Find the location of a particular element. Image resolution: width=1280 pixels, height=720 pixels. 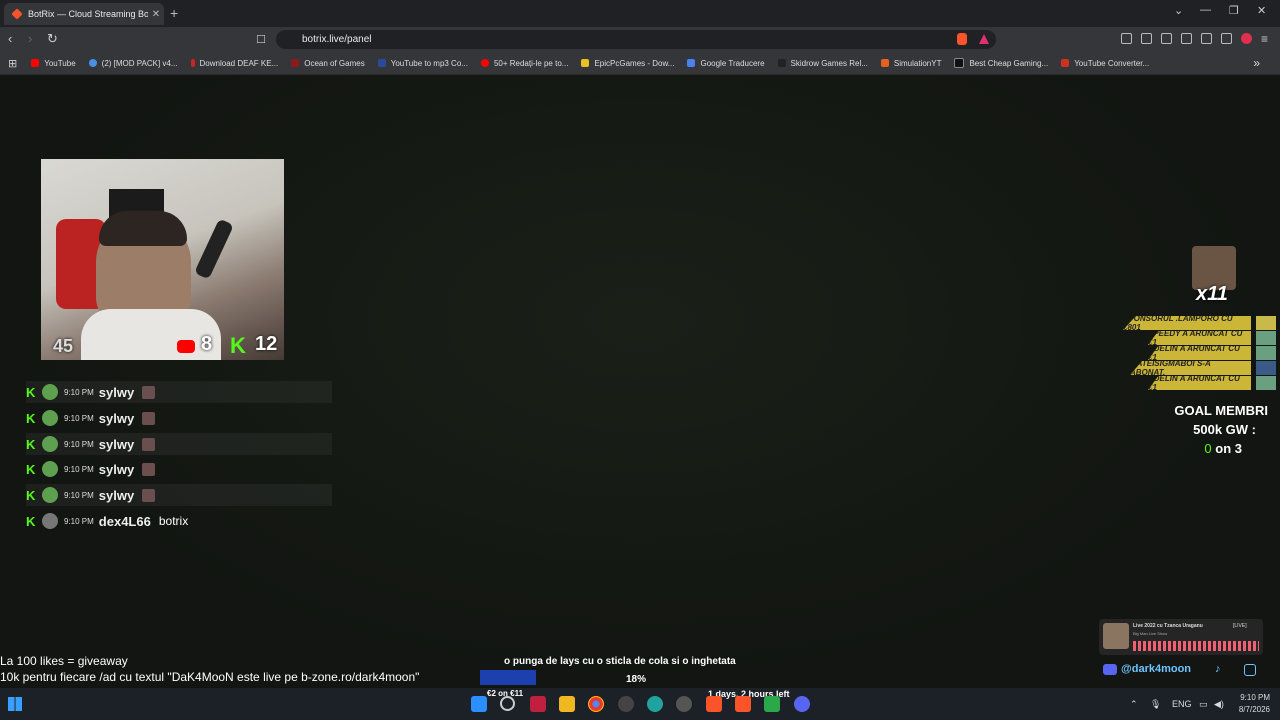

tab-search-icon: ⌄ is located at coordinates (1178, 10).